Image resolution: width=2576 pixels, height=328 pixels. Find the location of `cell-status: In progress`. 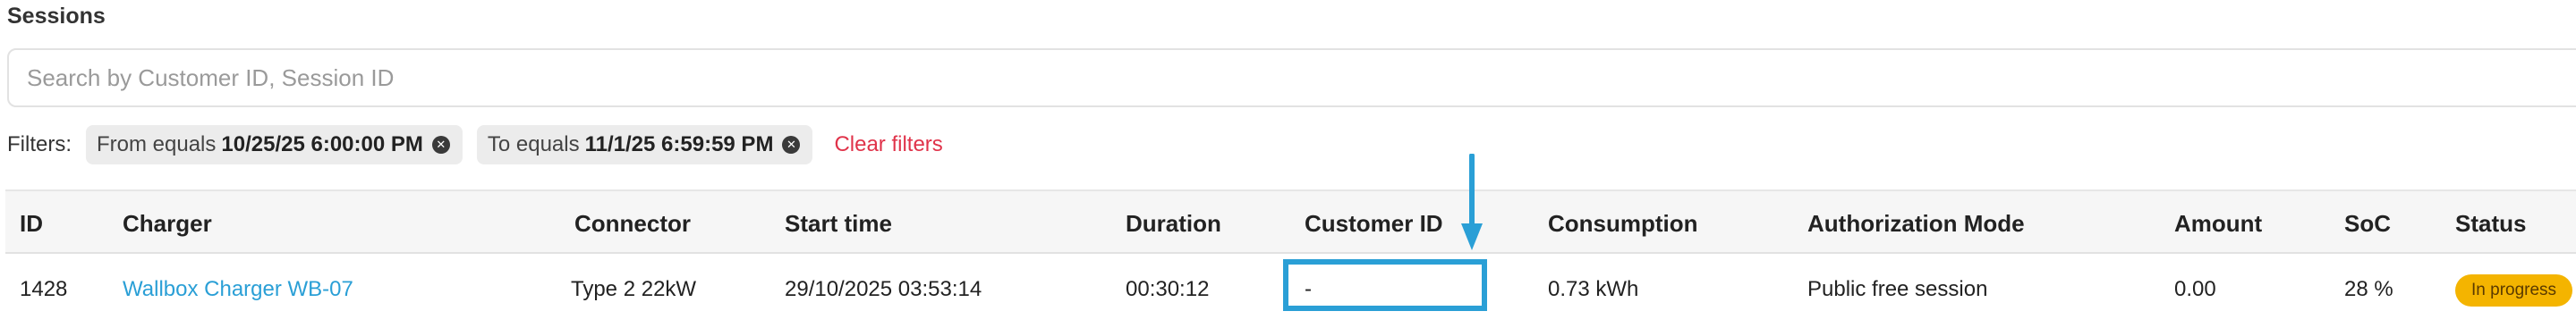

cell-status: In progress is located at coordinates (2514, 289).